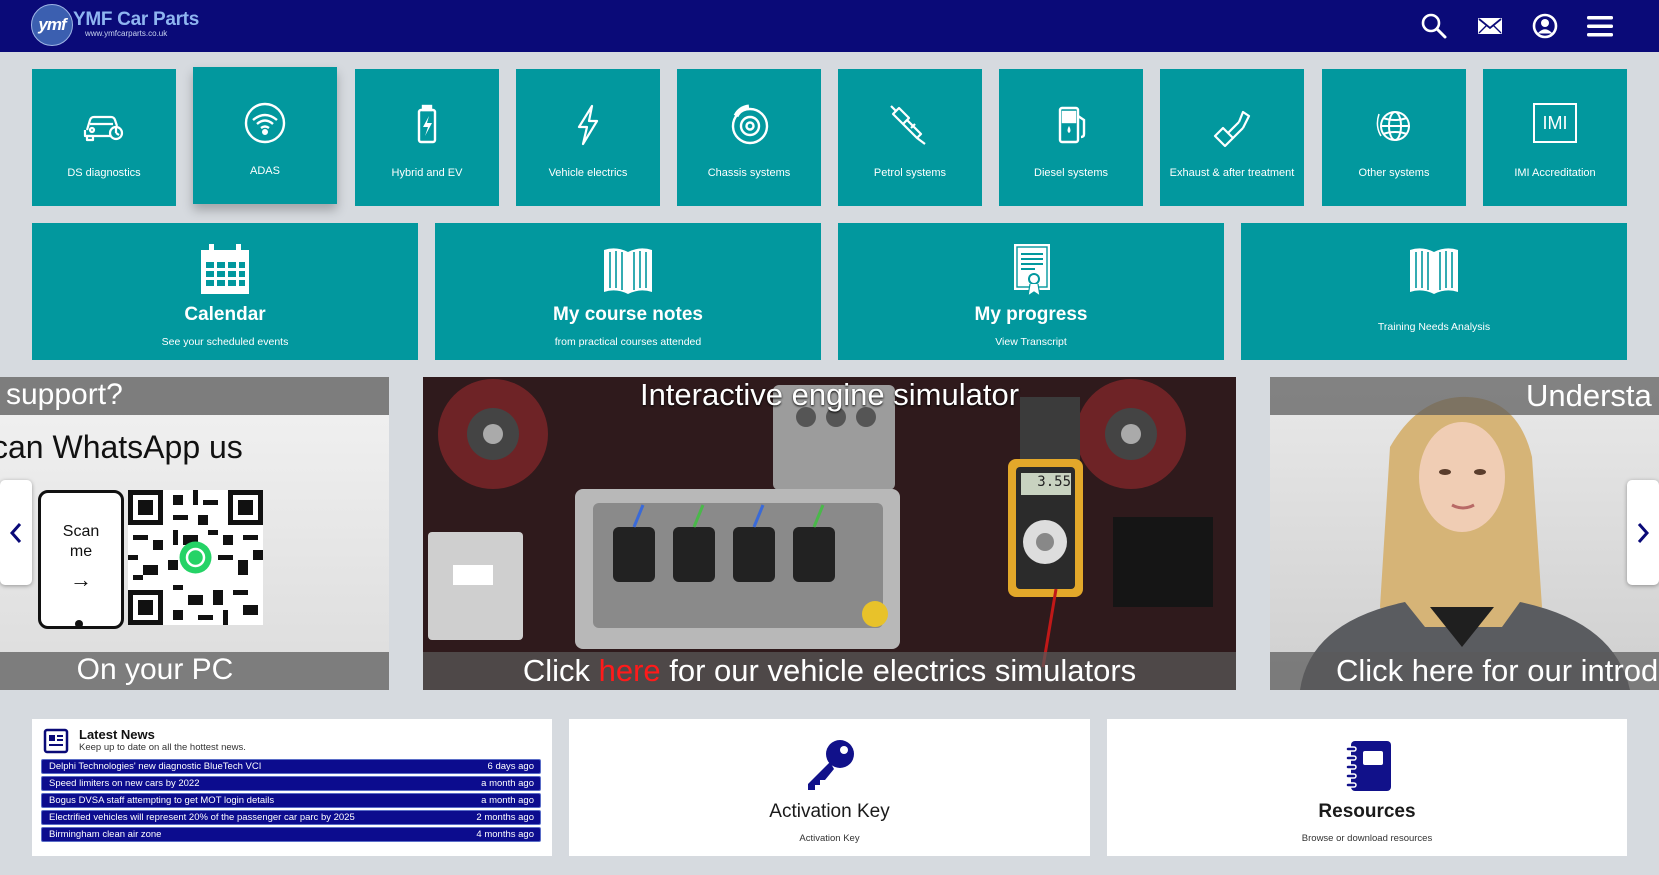 This screenshot has height=875, width=1659. Describe the element at coordinates (1054, 482) in the screenshot. I see `meter-reading: 3.55` at that location.